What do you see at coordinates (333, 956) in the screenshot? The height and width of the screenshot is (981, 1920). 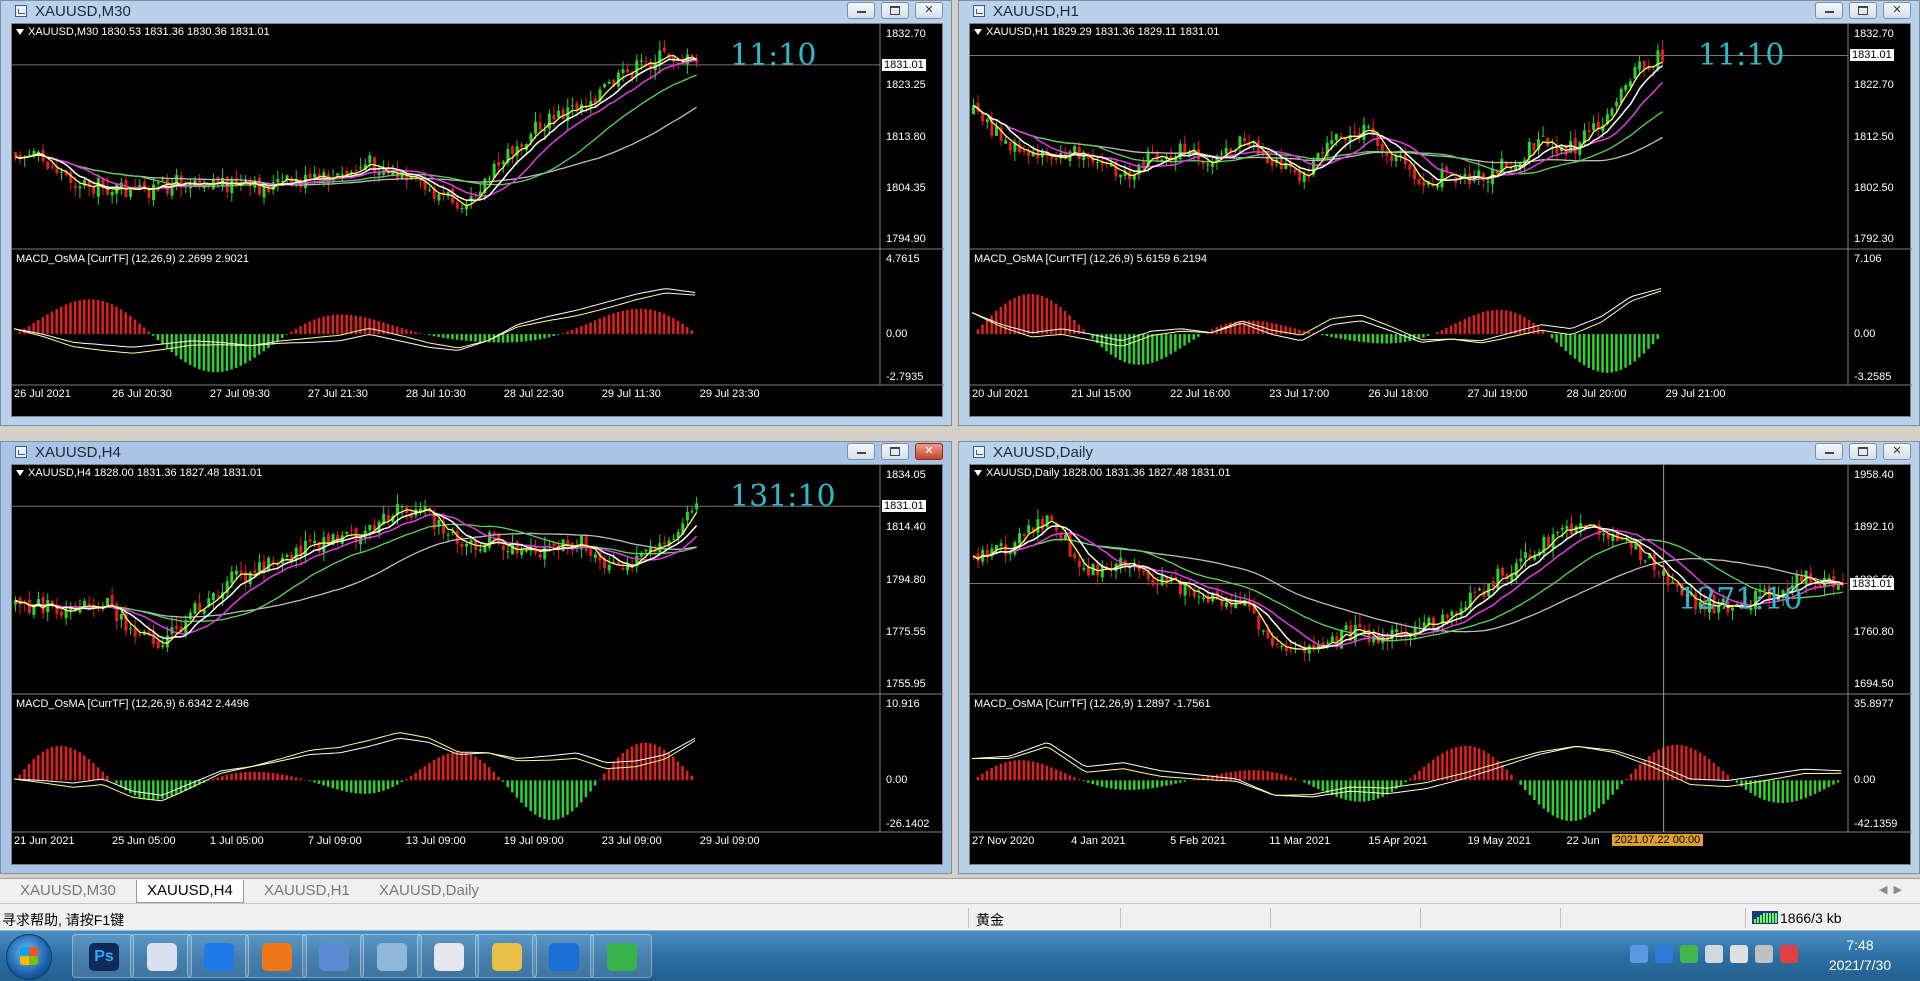 I see `taskbar-app-contacts` at bounding box center [333, 956].